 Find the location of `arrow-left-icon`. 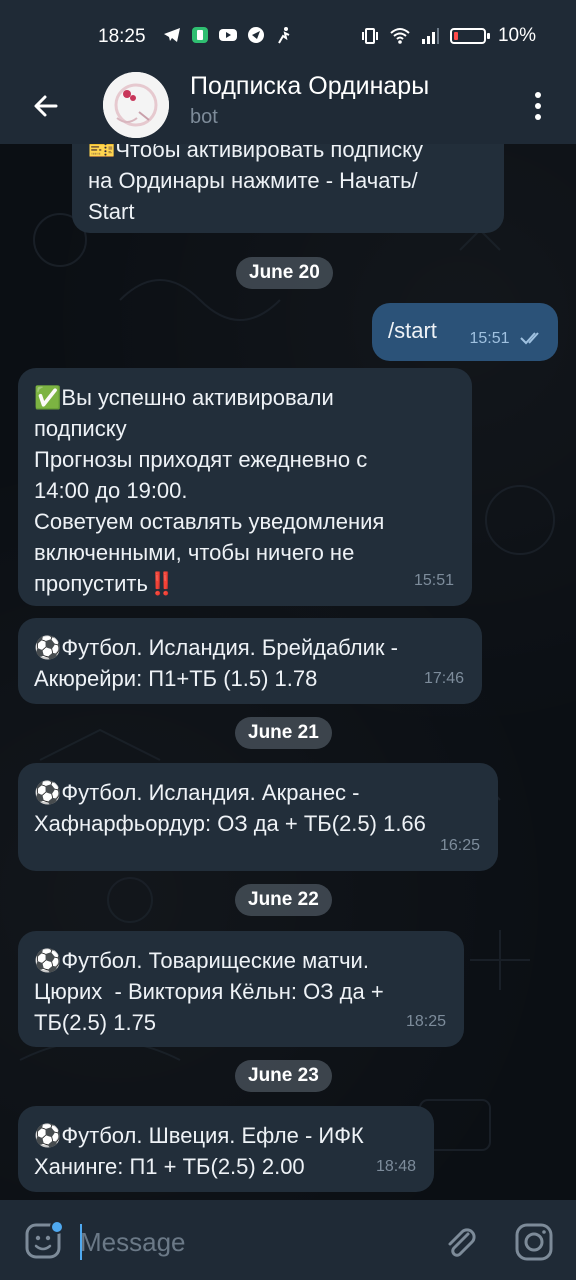

arrow-left-icon is located at coordinates (46, 106).